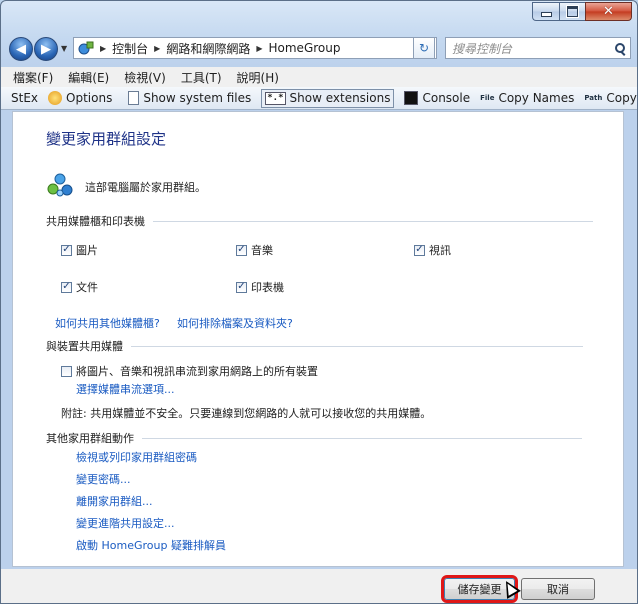 This screenshot has height=604, width=638. What do you see at coordinates (593, 97) in the screenshot?
I see `copy-path-icon: Path` at bounding box center [593, 97].